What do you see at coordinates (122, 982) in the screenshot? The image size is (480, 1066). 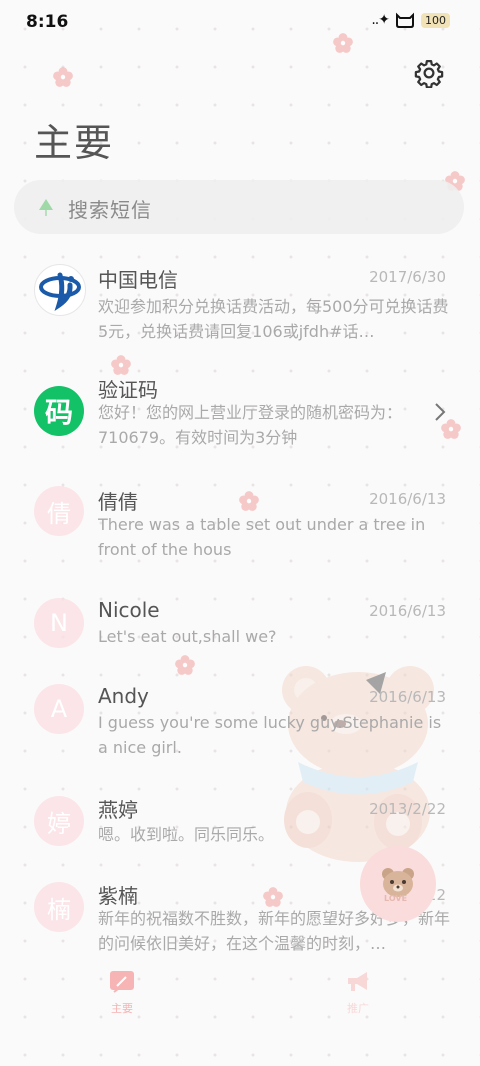 I see `message-edit-icon` at bounding box center [122, 982].